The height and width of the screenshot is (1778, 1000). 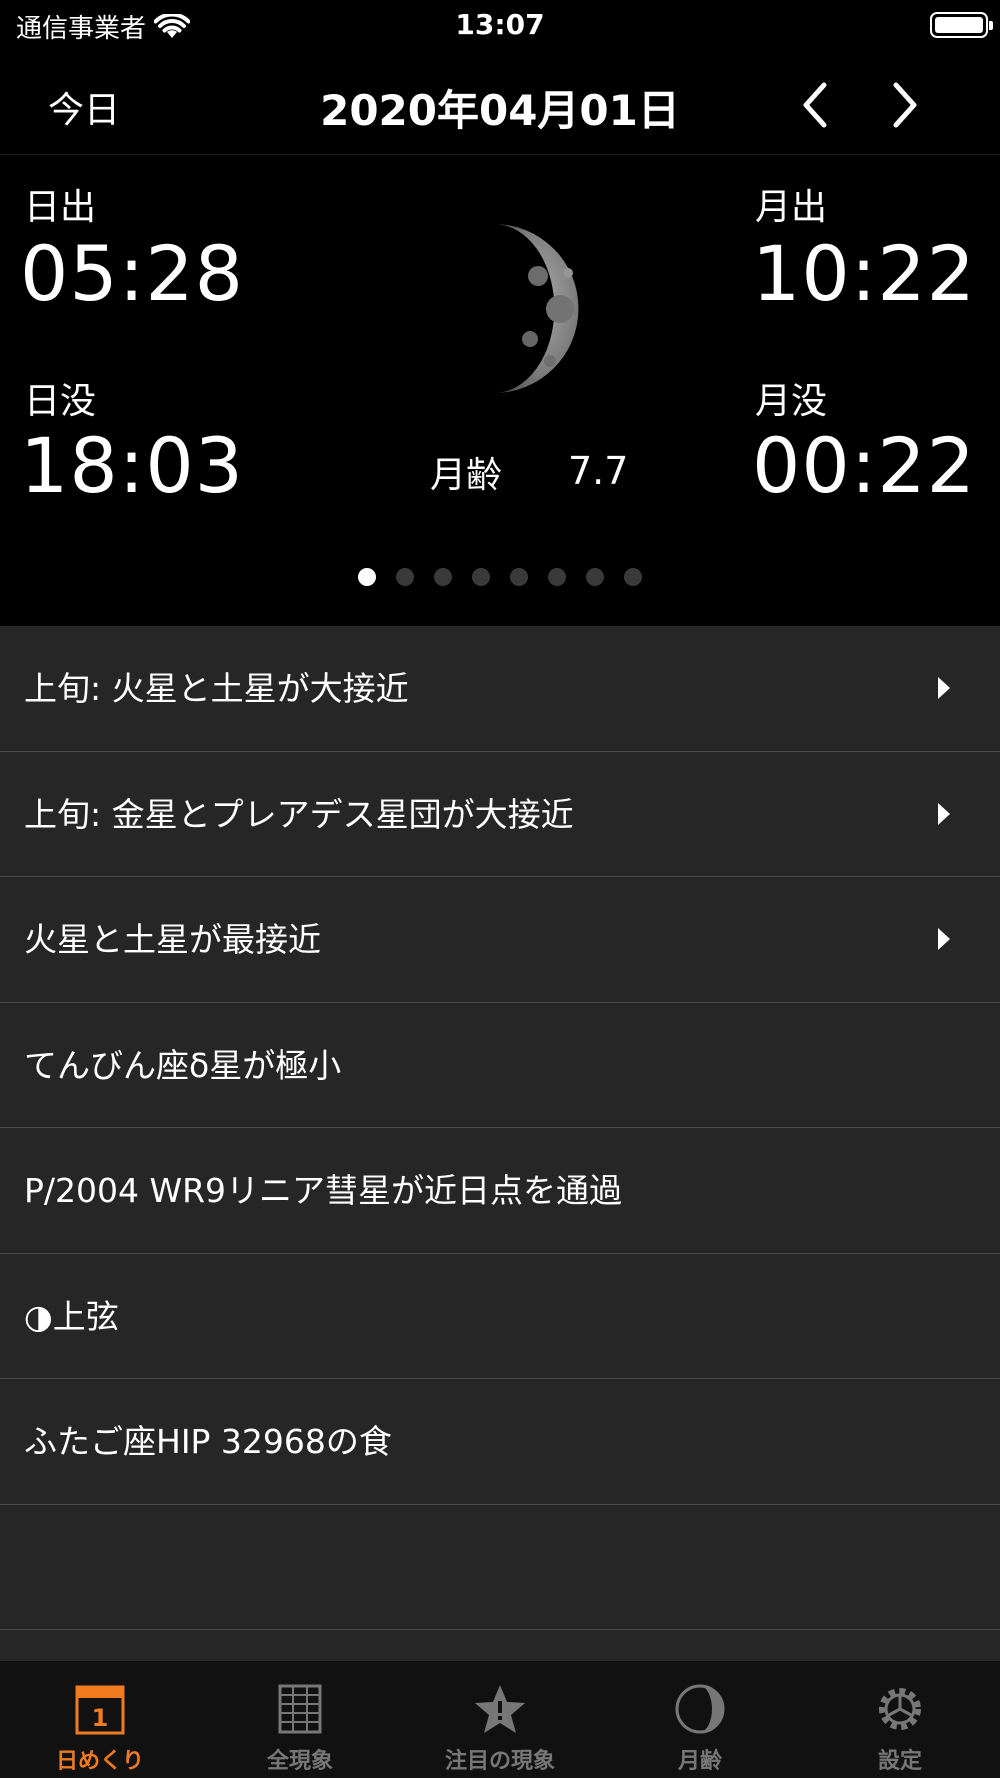 I want to click on moon-phase-icon, so click(x=700, y=1709).